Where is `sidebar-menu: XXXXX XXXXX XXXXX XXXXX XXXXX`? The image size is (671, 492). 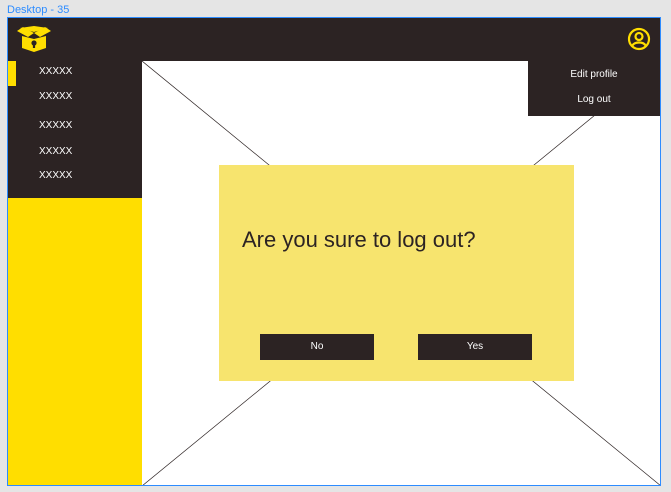 sidebar-menu: XXXXX XXXXX XXXXX XXXXX XXXXX is located at coordinates (75, 129).